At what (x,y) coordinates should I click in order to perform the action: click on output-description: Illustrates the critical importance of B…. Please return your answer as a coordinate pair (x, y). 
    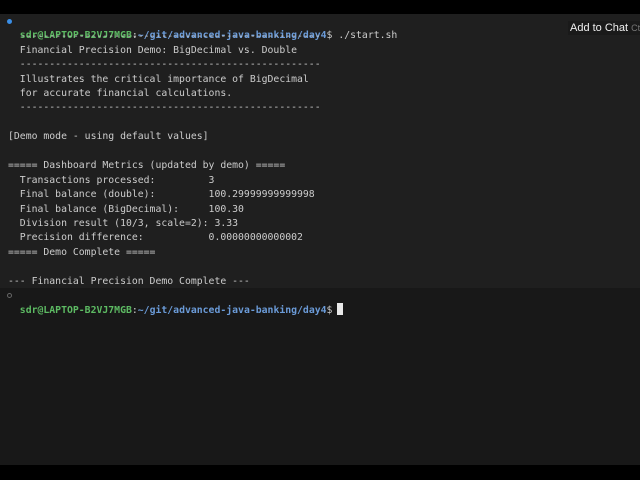
    Looking at the image, I should click on (158, 79).